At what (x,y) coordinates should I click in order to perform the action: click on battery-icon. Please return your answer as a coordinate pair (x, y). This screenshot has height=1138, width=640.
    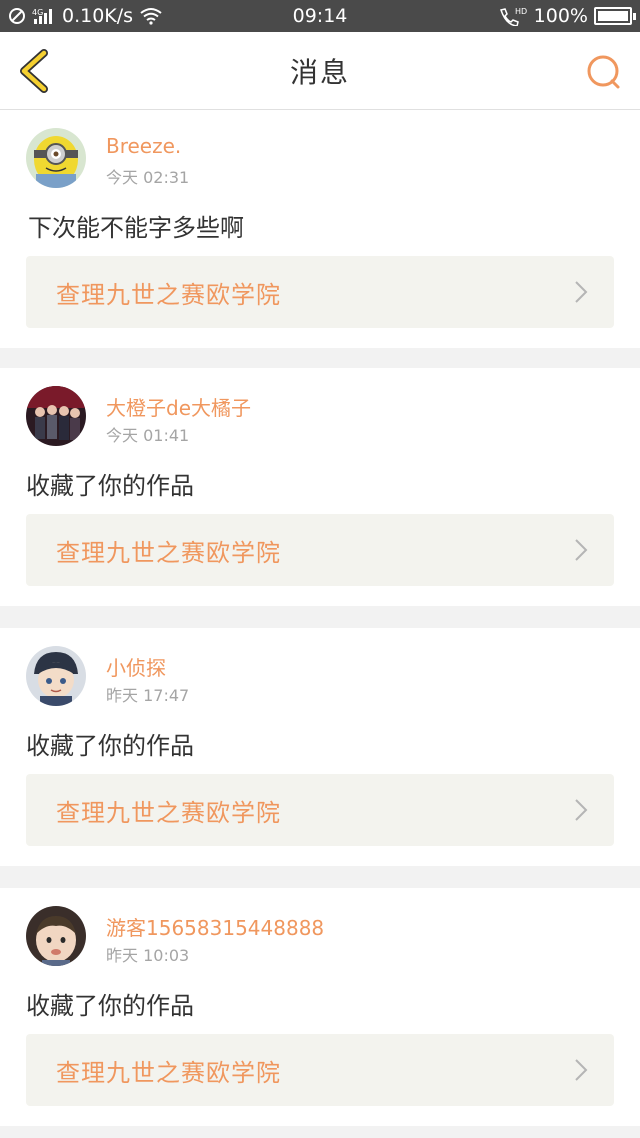
    Looking at the image, I should click on (615, 16).